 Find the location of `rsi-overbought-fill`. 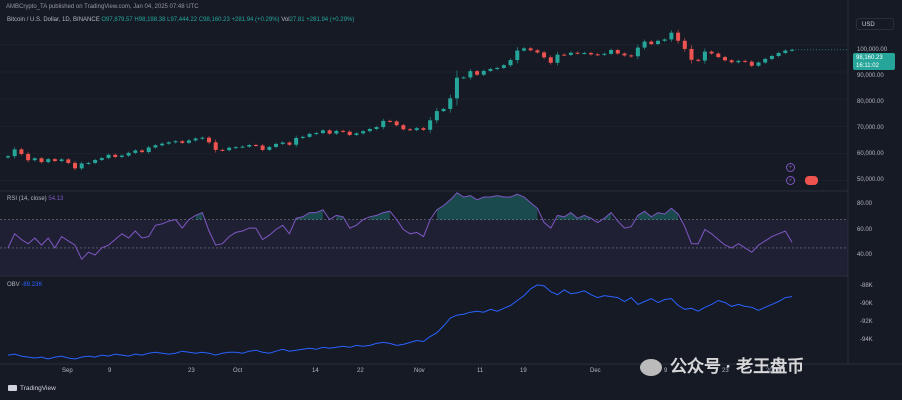

rsi-overbought-fill is located at coordinates (379, 215).